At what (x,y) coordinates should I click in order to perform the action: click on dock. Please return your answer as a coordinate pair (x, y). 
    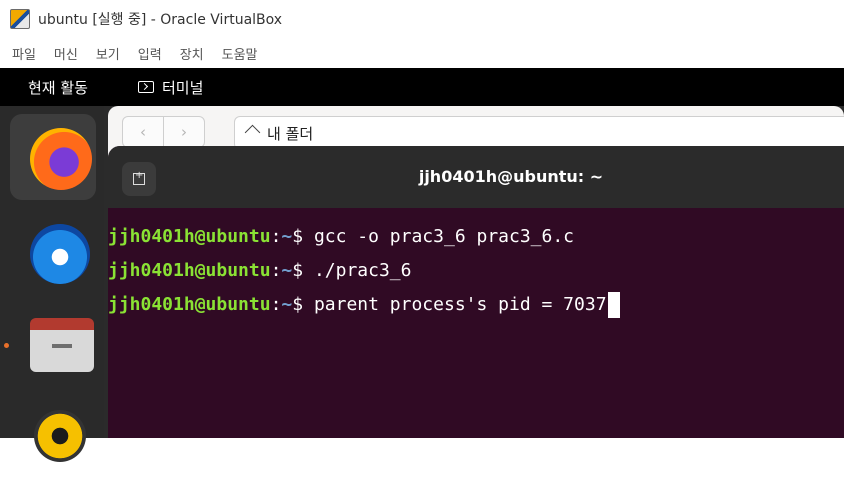
    Looking at the image, I should click on (52, 284).